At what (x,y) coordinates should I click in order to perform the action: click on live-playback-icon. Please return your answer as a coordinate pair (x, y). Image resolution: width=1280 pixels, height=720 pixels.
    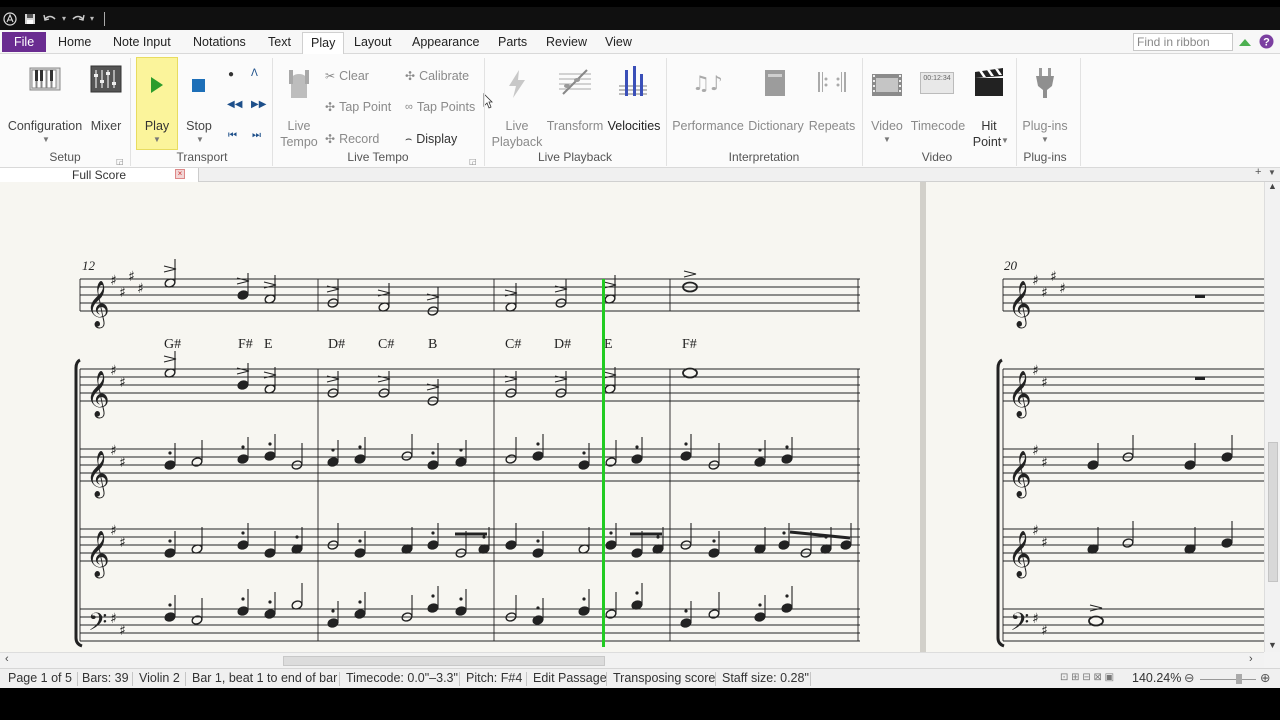
    Looking at the image, I should click on (517, 86).